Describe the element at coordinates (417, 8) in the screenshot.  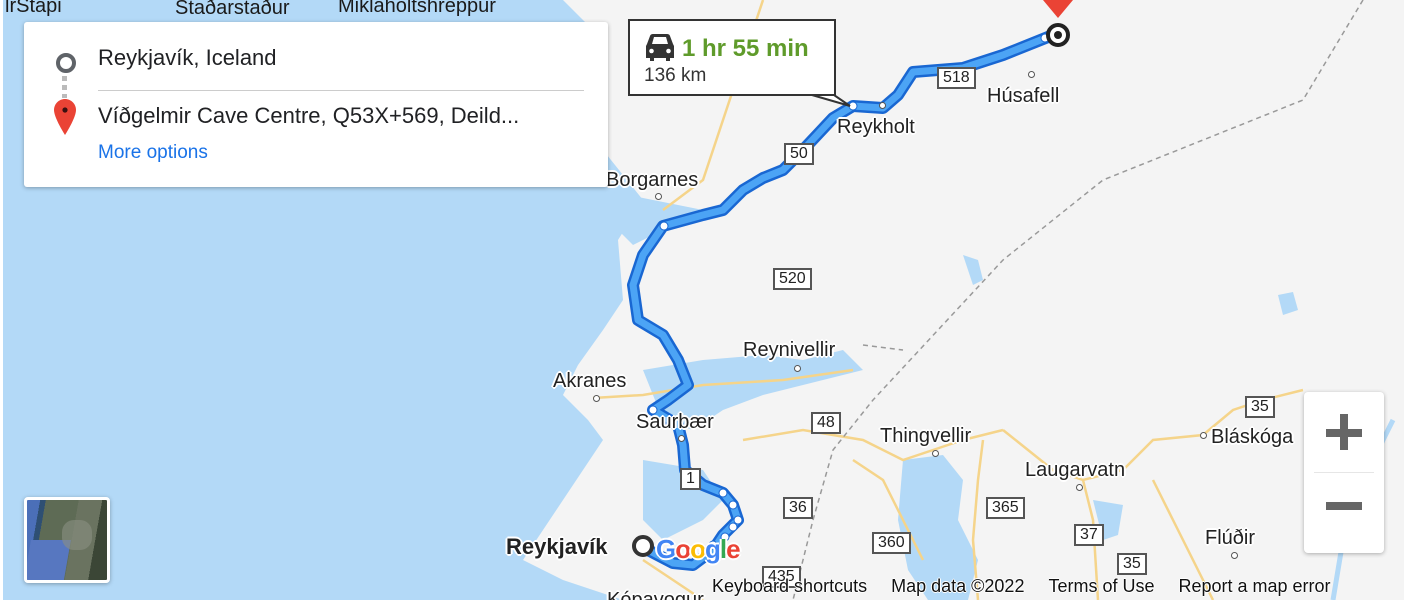
I see `place-label: Miklaholtshreppur` at that location.